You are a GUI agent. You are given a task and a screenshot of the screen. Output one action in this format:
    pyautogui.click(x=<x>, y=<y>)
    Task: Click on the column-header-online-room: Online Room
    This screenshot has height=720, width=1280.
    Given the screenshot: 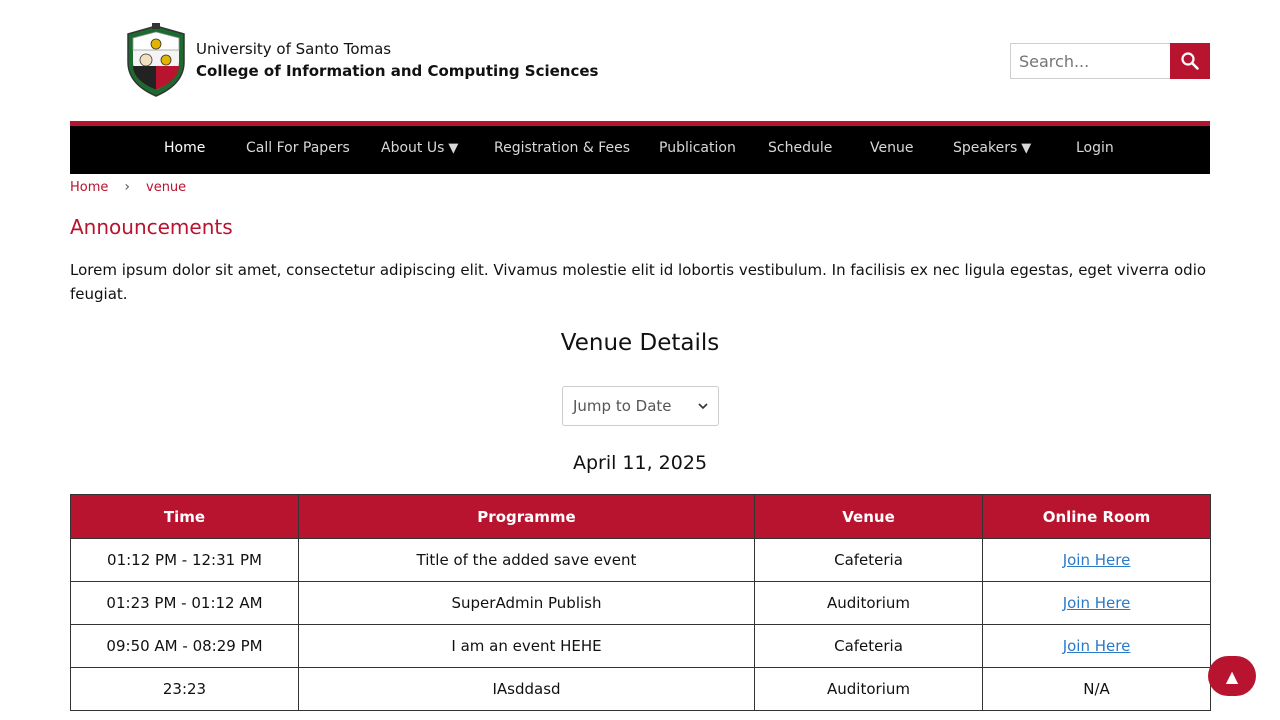 What is the action you would take?
    pyautogui.click(x=1096, y=516)
    